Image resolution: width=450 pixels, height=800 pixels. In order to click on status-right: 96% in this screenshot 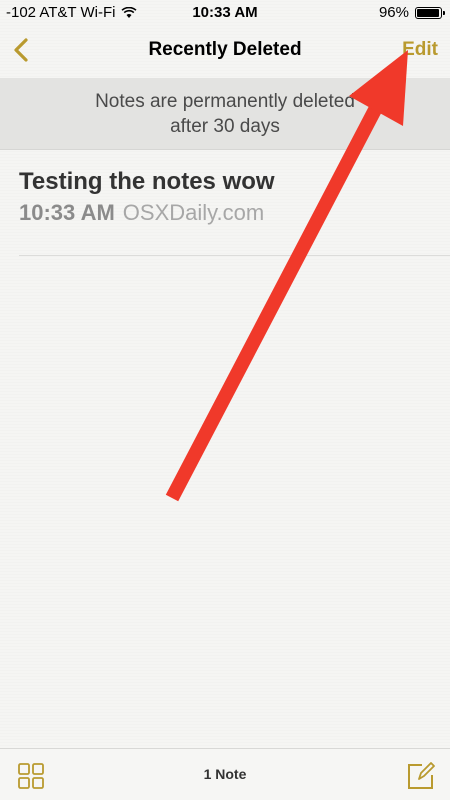, I will do `click(411, 12)`.